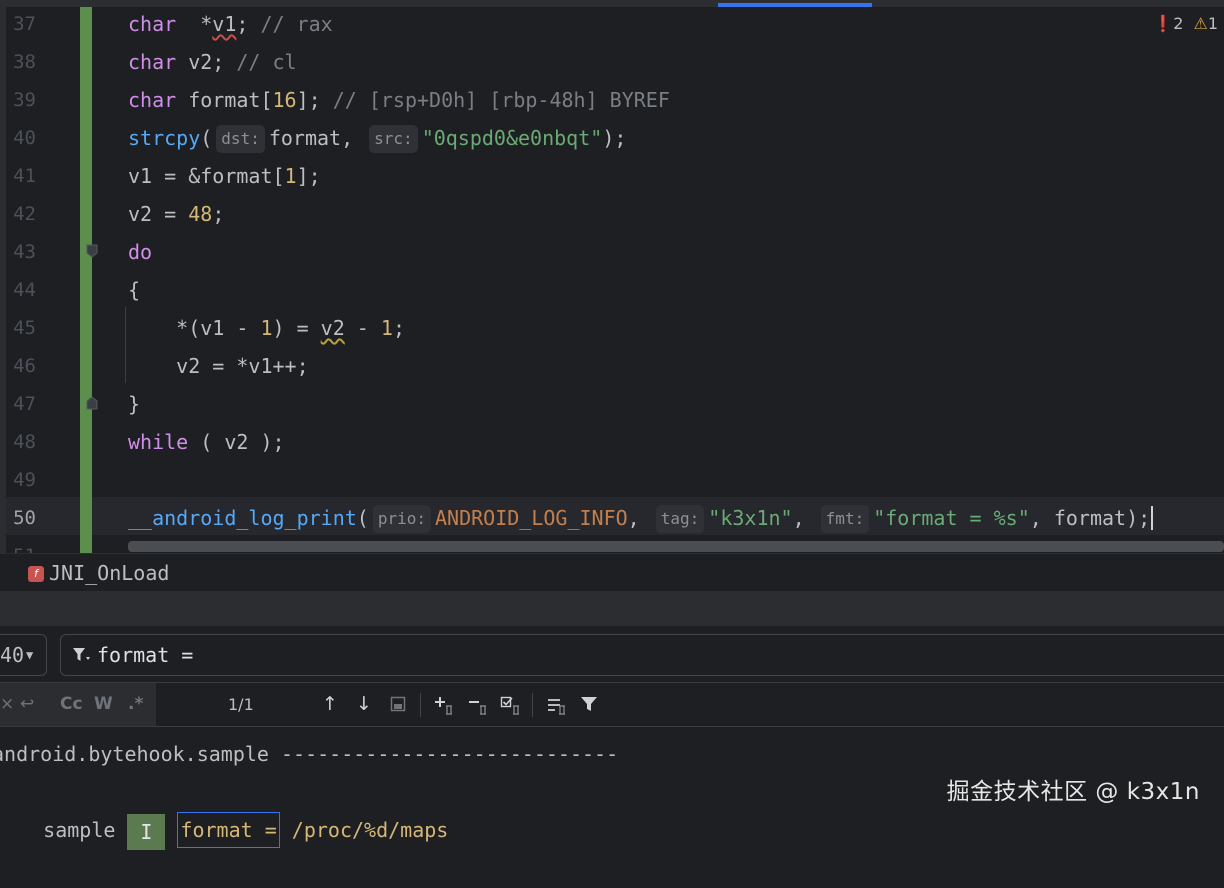  What do you see at coordinates (750, 518) in the screenshot?
I see `code-token: "k3x1n"` at bounding box center [750, 518].